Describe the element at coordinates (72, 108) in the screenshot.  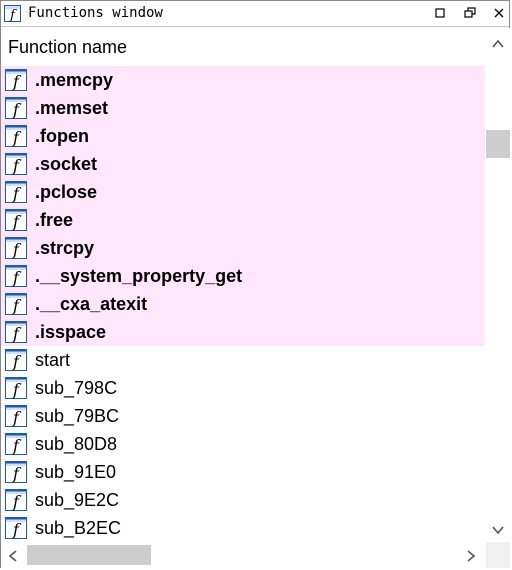
I see `function-name: .memset` at that location.